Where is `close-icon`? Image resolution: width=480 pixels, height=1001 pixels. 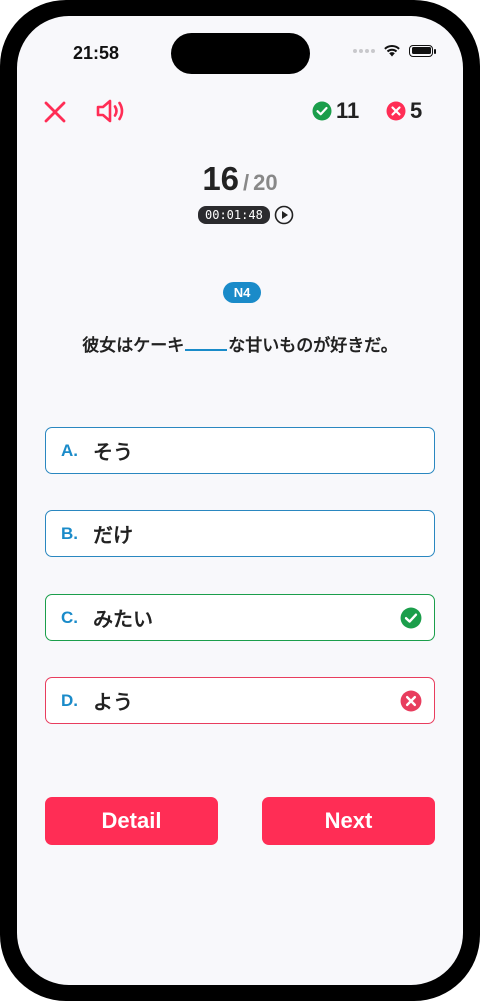
close-icon is located at coordinates (55, 112).